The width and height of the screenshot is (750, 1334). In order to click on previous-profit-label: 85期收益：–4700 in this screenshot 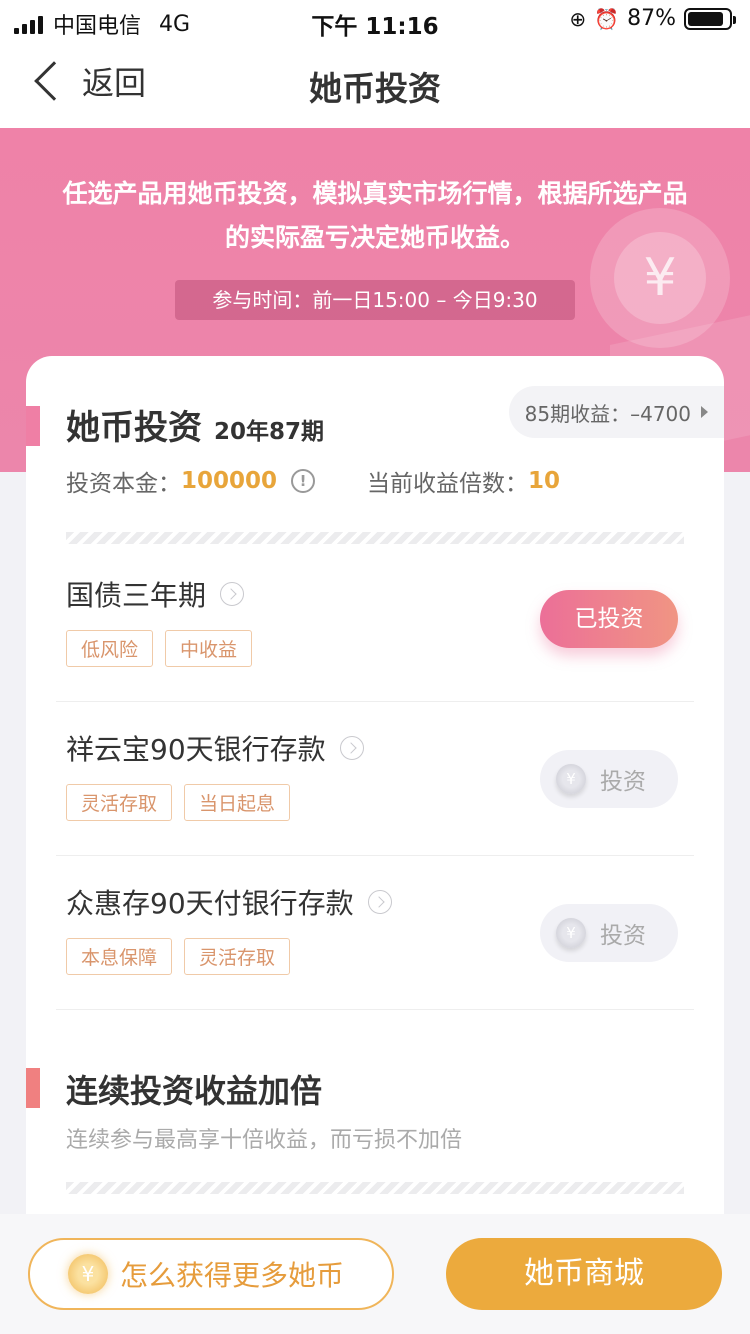, I will do `click(607, 413)`.